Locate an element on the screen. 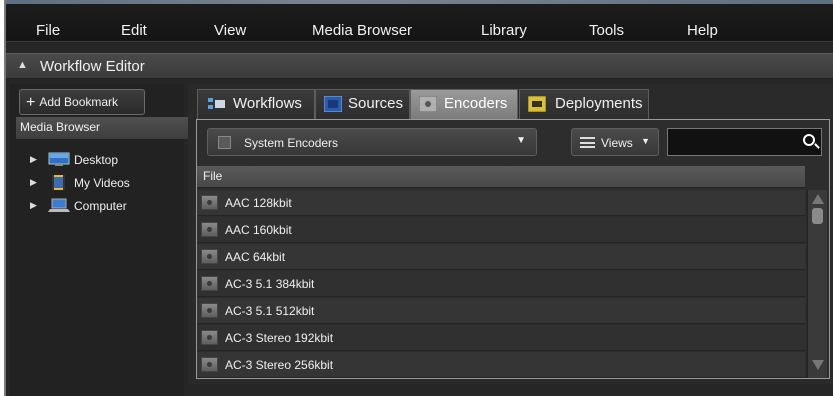 This screenshot has width=833, height=396. sources-icon is located at coordinates (333, 104).